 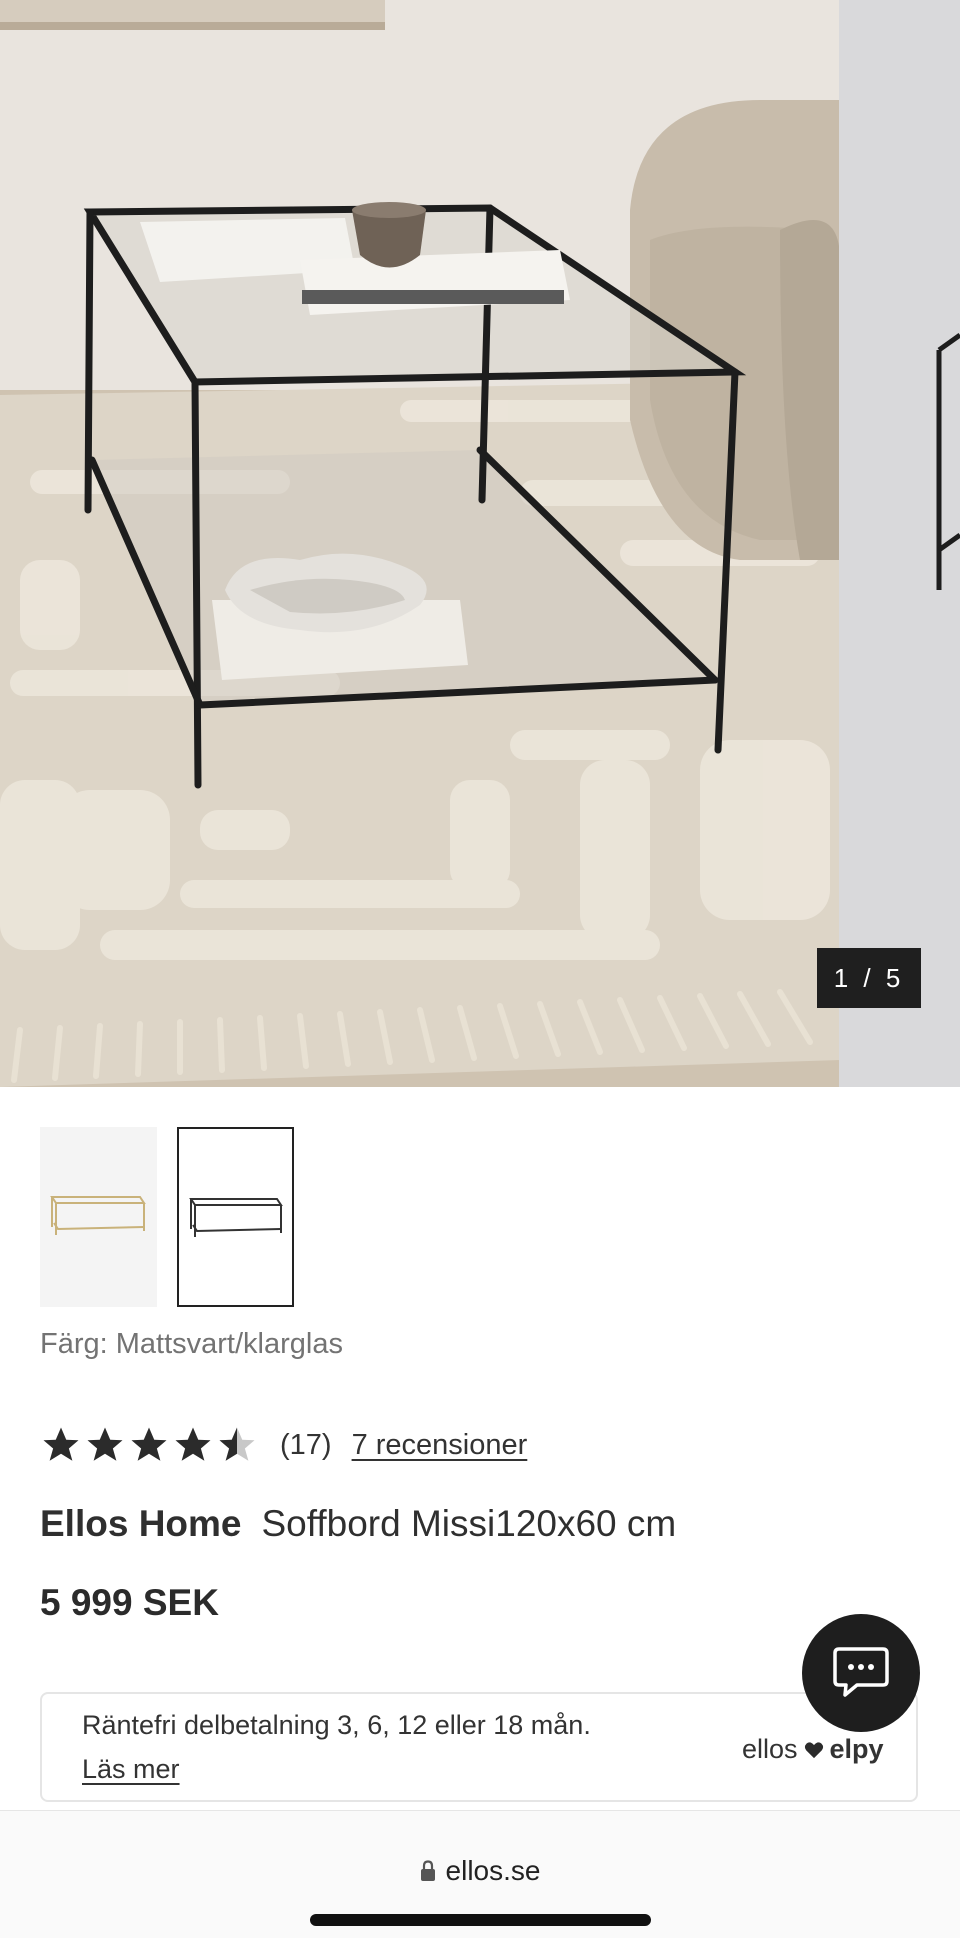 What do you see at coordinates (899, 543) in the screenshot?
I see `next-slide-peek` at bounding box center [899, 543].